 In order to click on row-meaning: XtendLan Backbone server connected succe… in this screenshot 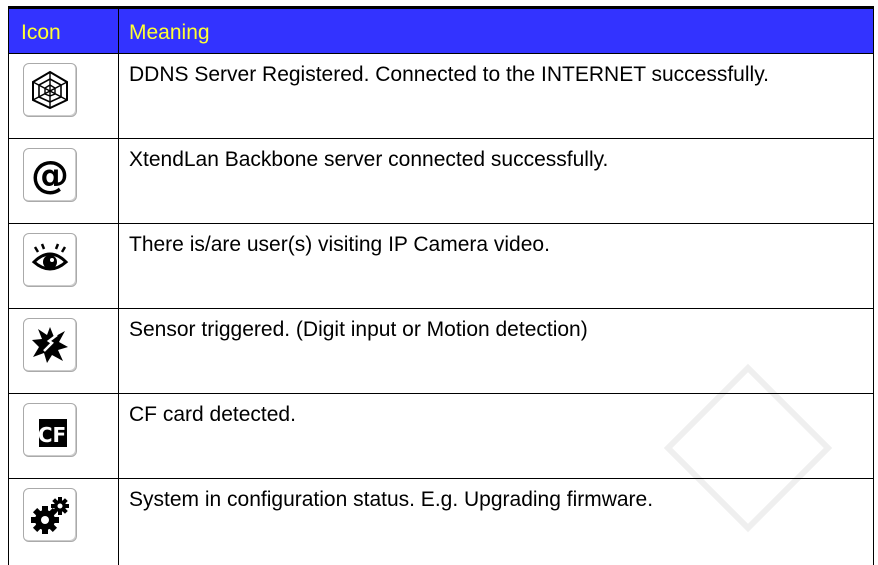, I will do `click(496, 181)`.